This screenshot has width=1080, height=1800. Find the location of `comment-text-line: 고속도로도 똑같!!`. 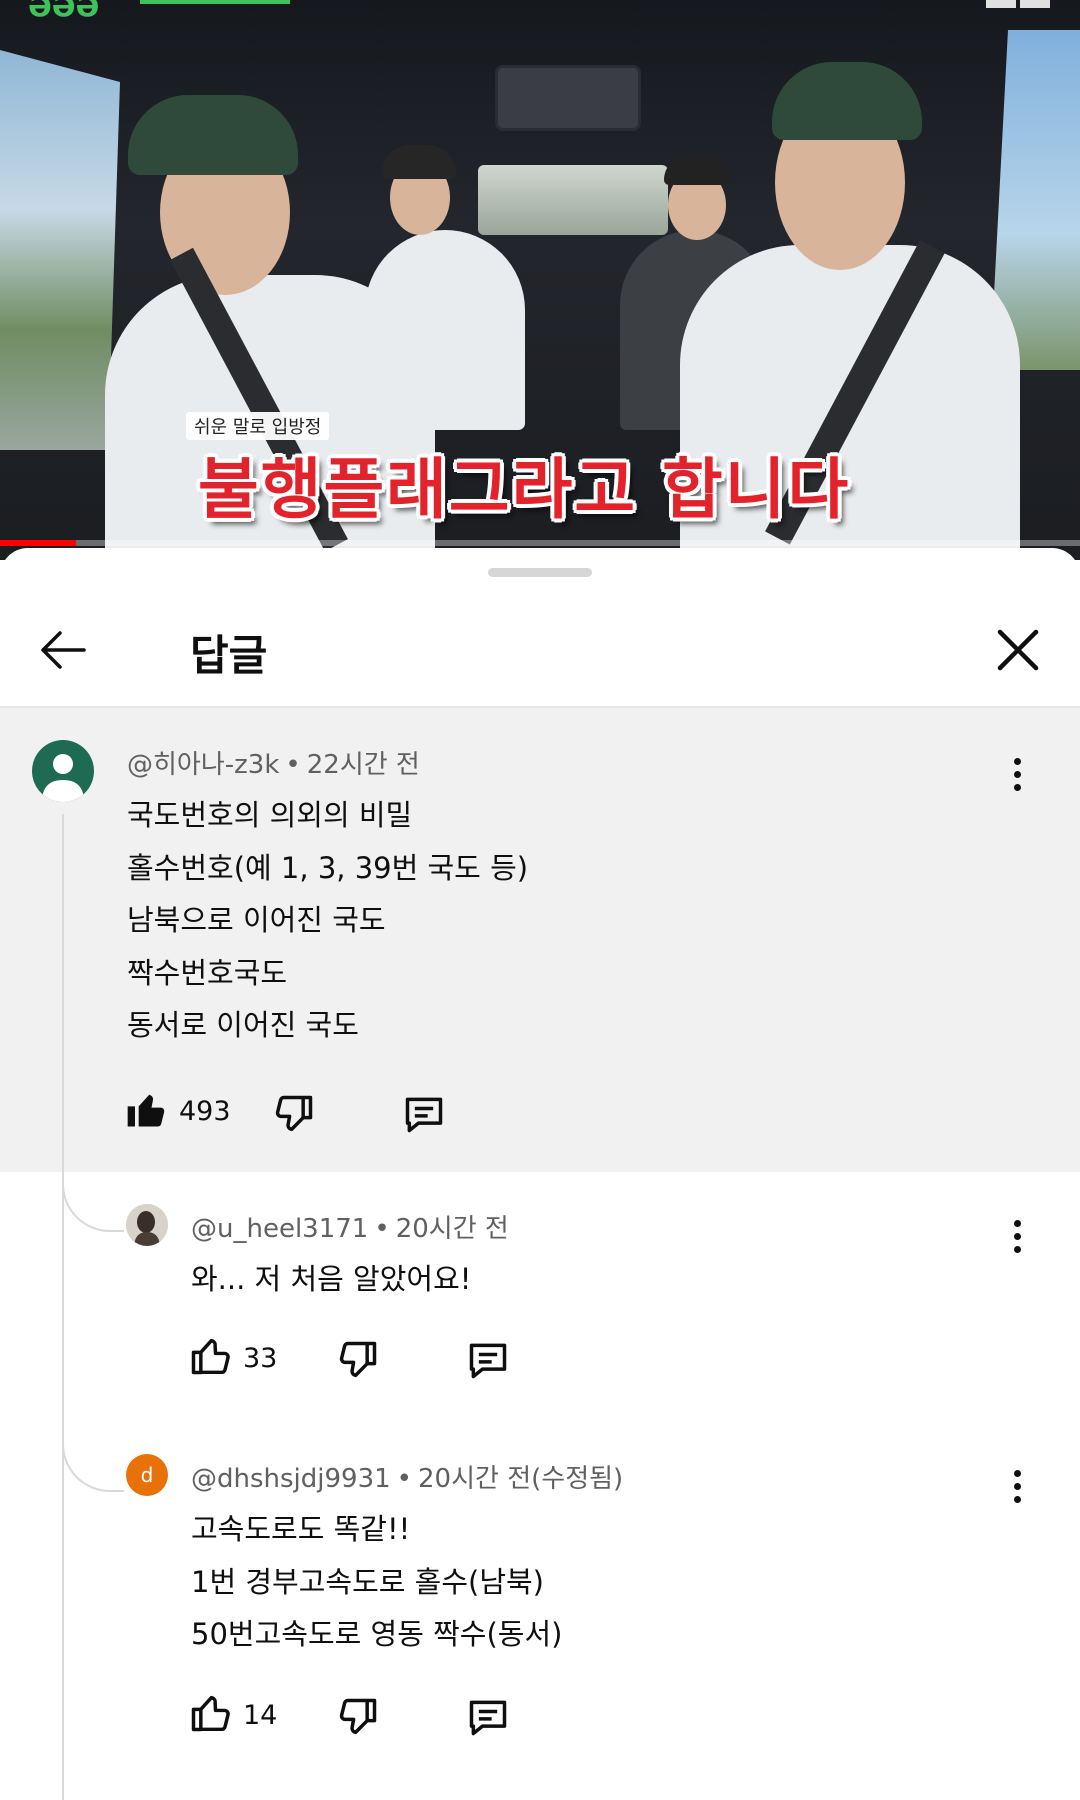

comment-text-line: 고속도로도 똑같!! is located at coordinates (301, 1529).